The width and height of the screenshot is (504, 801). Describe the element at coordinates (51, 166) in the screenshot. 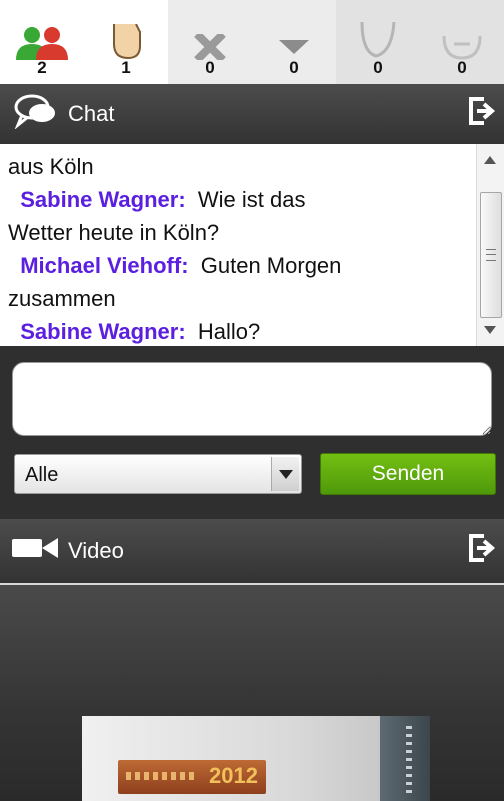

I see `chat-text-fragment: aus Köln` at that location.